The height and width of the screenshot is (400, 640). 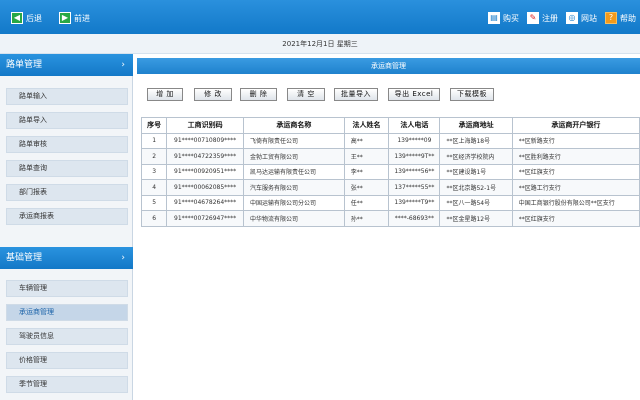 What do you see at coordinates (67, 120) in the screenshot?
I see `sidebar-item-route-import: 路单导入` at bounding box center [67, 120].